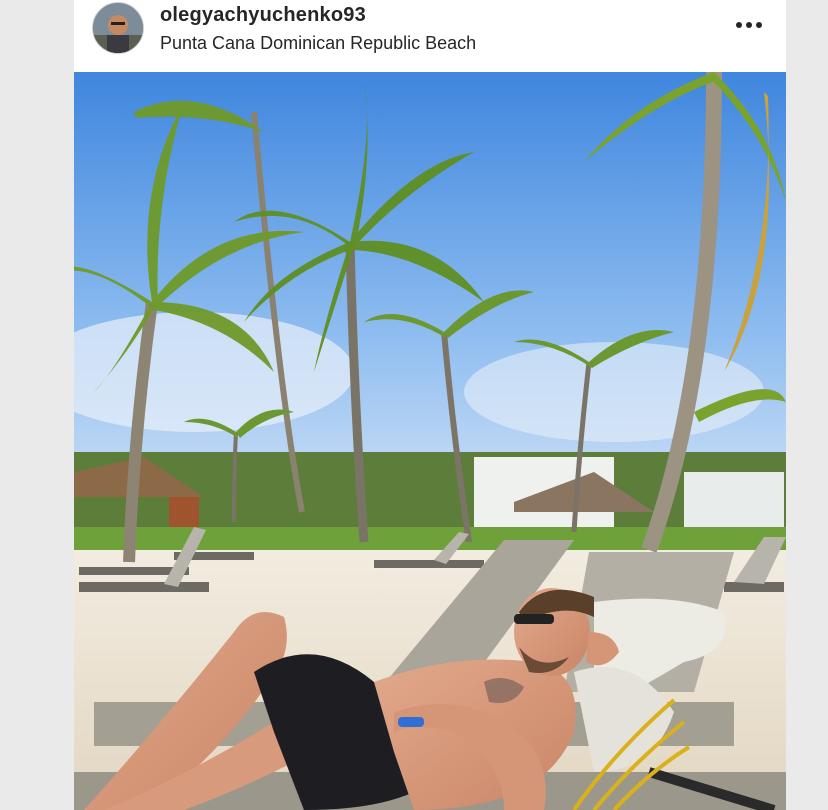 The height and width of the screenshot is (810, 828). What do you see at coordinates (318, 43) in the screenshot?
I see `post-location: Punta Cana Dominican Republic Beach` at bounding box center [318, 43].